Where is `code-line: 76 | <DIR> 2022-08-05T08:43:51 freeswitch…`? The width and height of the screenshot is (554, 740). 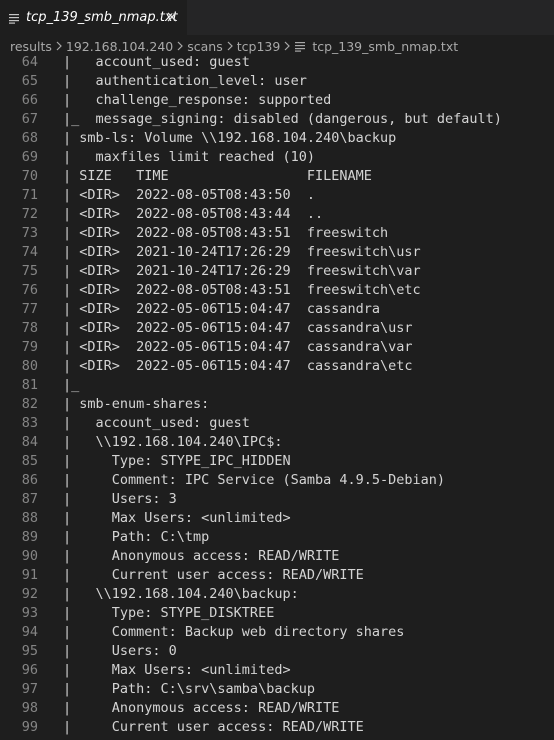 code-line: 76 | <DIR> 2022-08-05T08:43:51 freeswitch… is located at coordinates (277, 290).